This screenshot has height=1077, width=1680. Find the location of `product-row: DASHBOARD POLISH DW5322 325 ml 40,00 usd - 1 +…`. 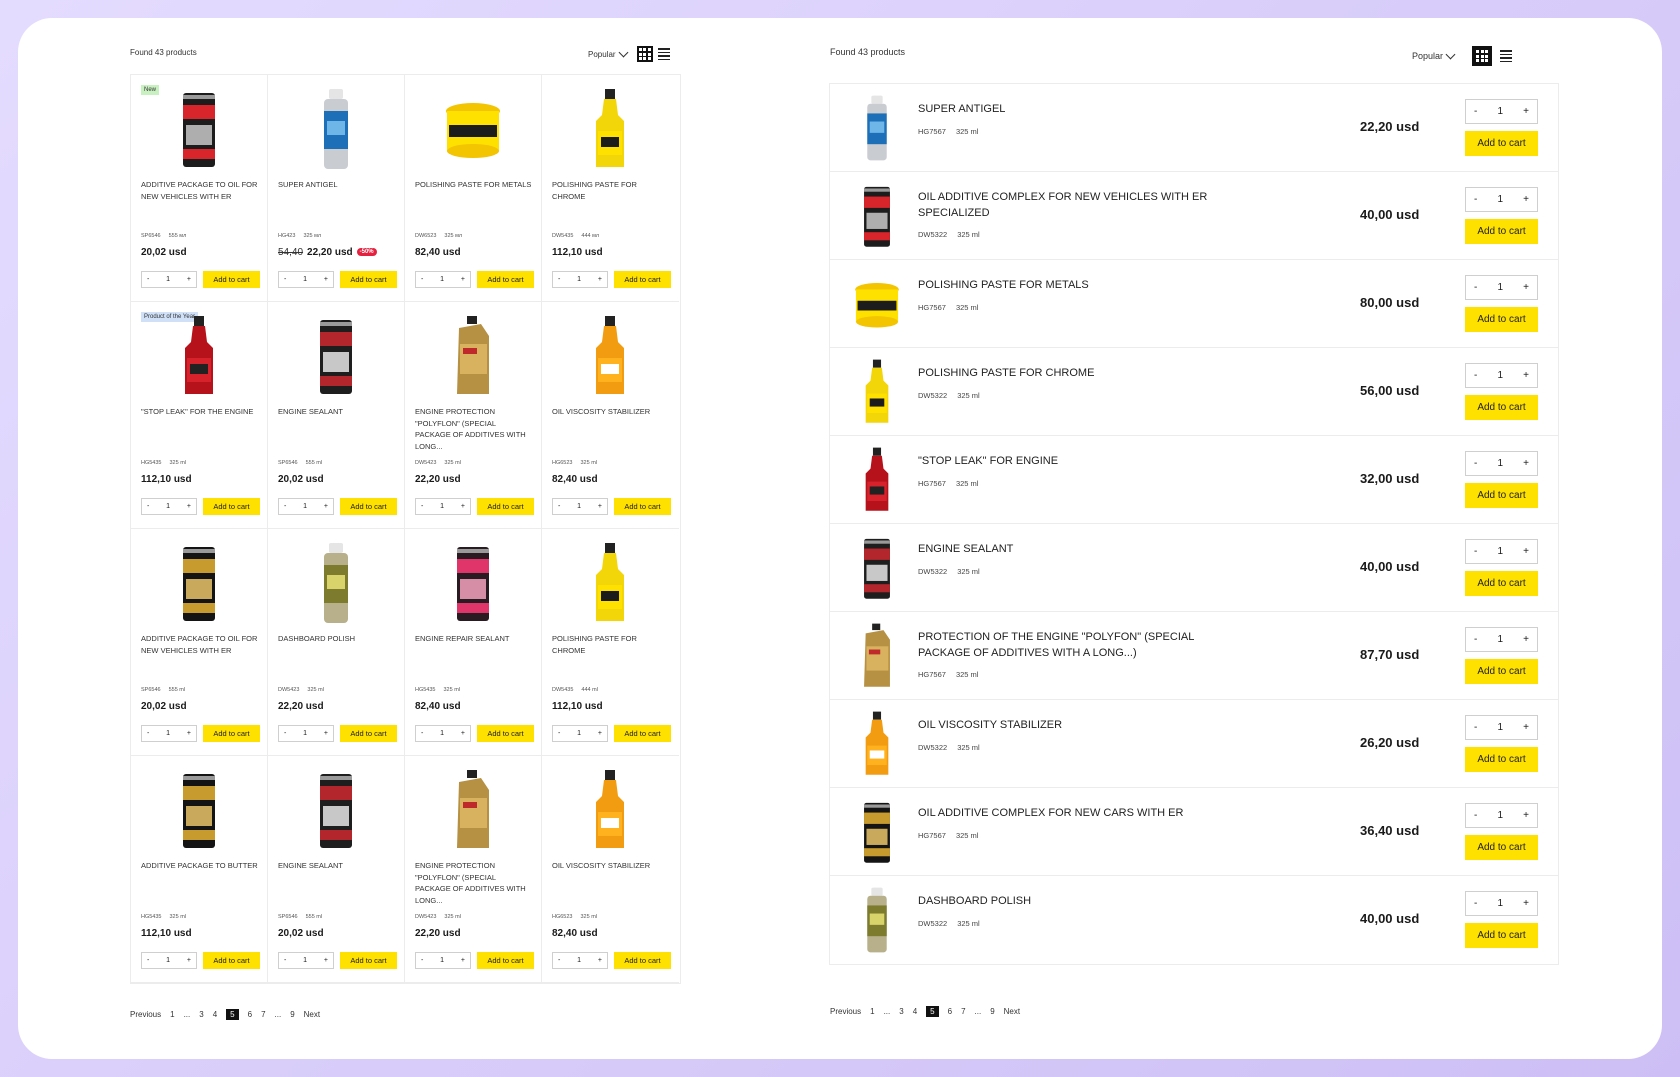

product-row: DASHBOARD POLISH DW5322 325 ml 40,00 usd - 1 +… is located at coordinates (1194, 920).